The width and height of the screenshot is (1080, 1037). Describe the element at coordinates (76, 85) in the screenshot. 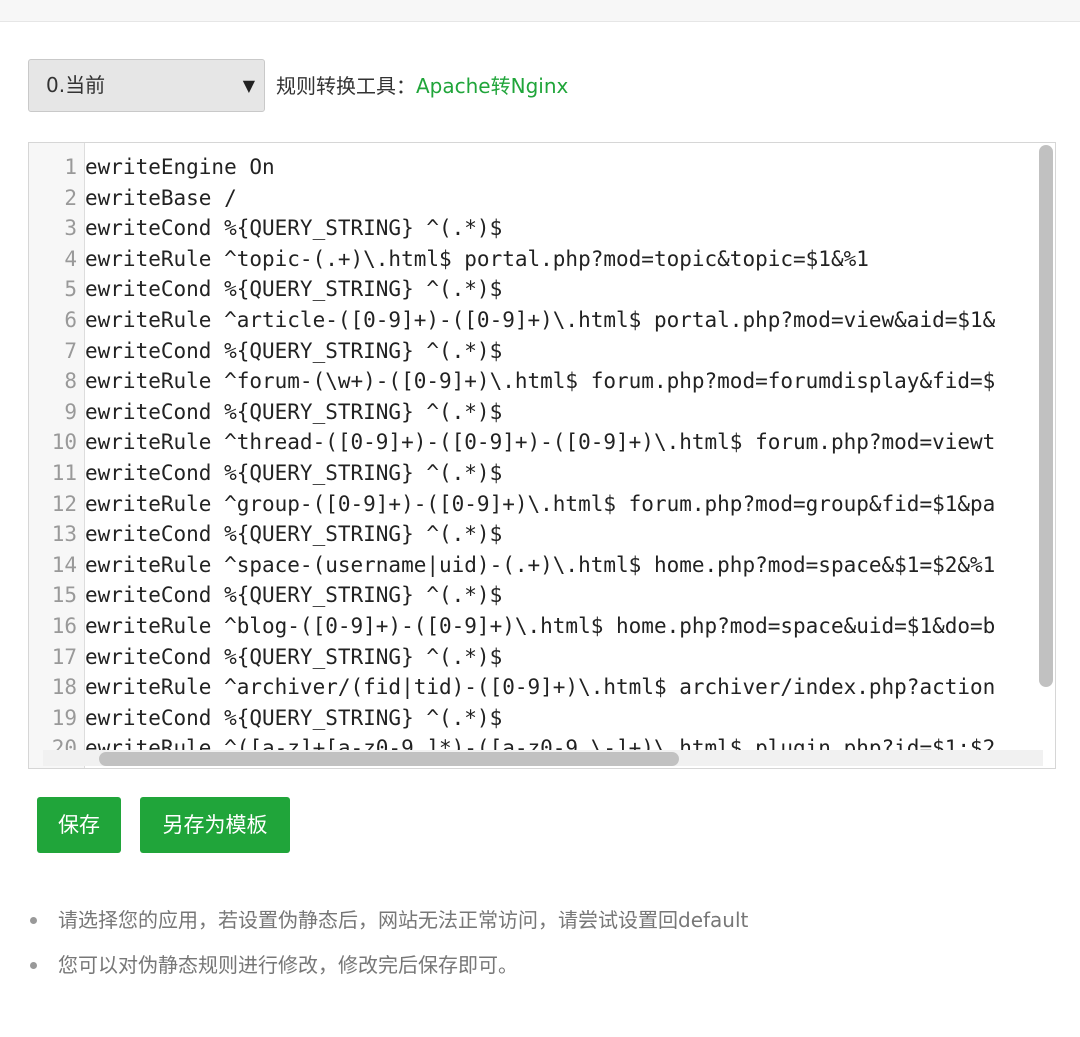

I see `version-select-value: 0.当前` at that location.